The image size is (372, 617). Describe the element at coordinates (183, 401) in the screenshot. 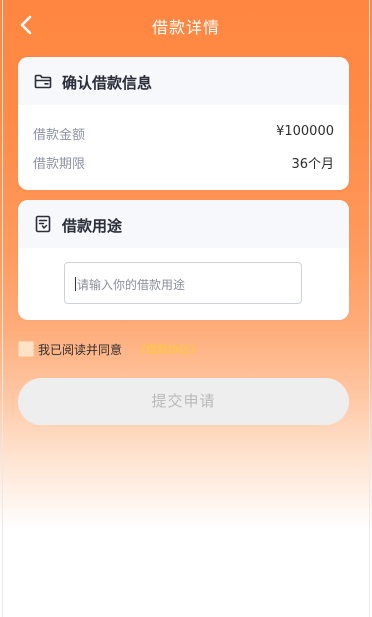

I see `submit-button: 提交申请` at that location.